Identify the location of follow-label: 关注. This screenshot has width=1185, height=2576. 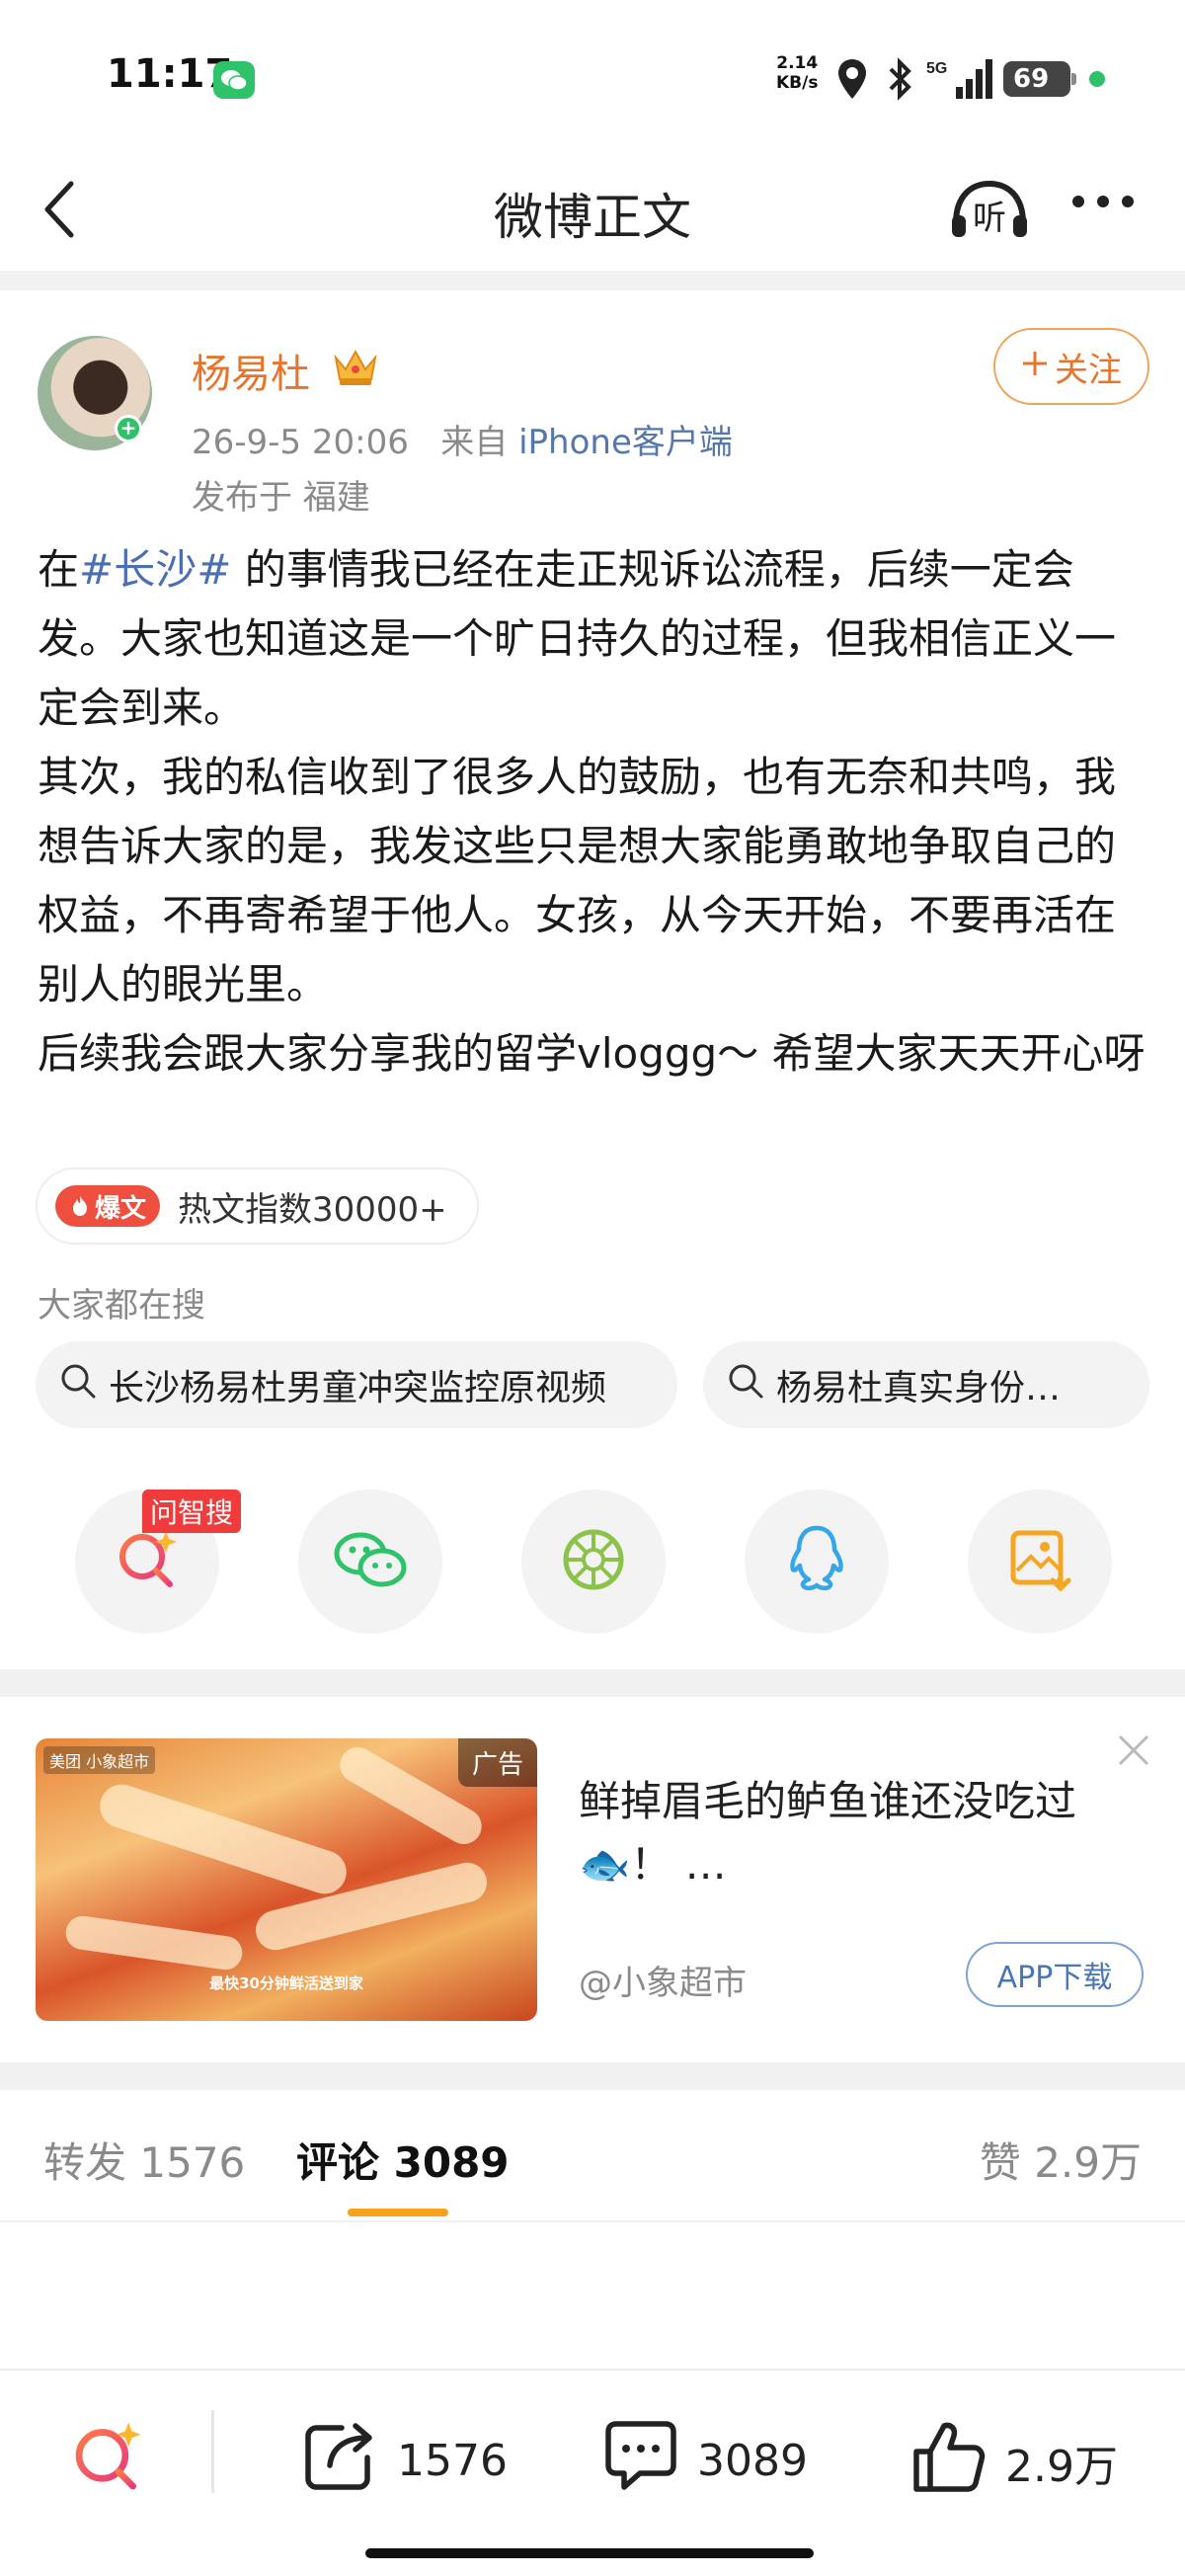
(1089, 370).